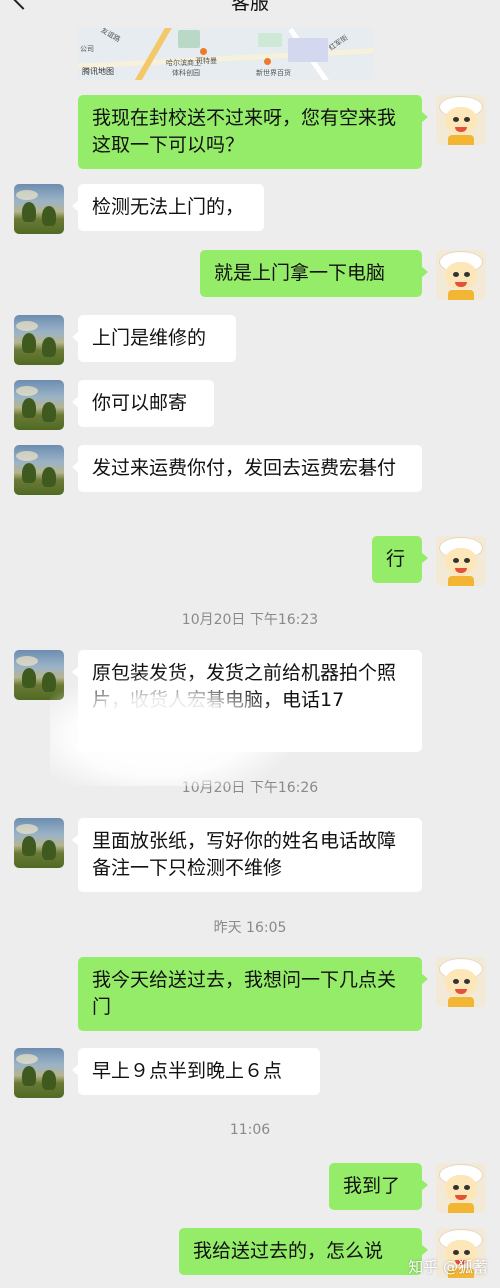 This screenshot has height=1288, width=500. I want to click on map-label: 新世界百货, so click(273, 73).